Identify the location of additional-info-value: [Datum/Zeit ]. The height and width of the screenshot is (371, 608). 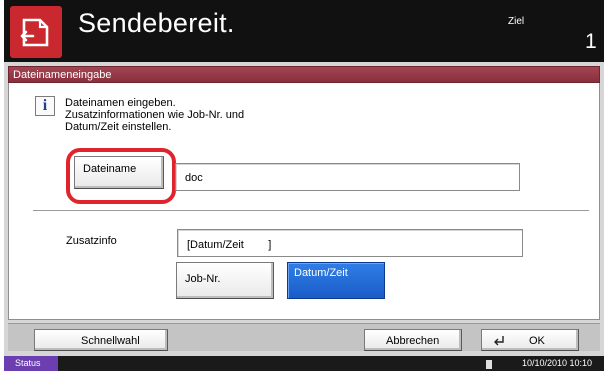
(229, 245).